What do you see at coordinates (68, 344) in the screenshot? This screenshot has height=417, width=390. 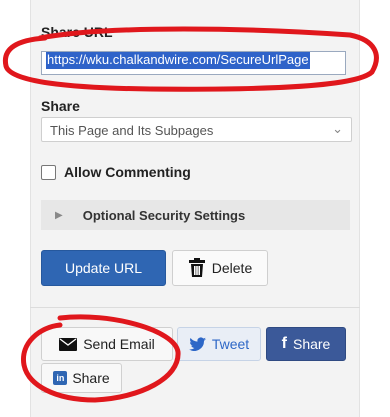 I see `envelope-icon` at bounding box center [68, 344].